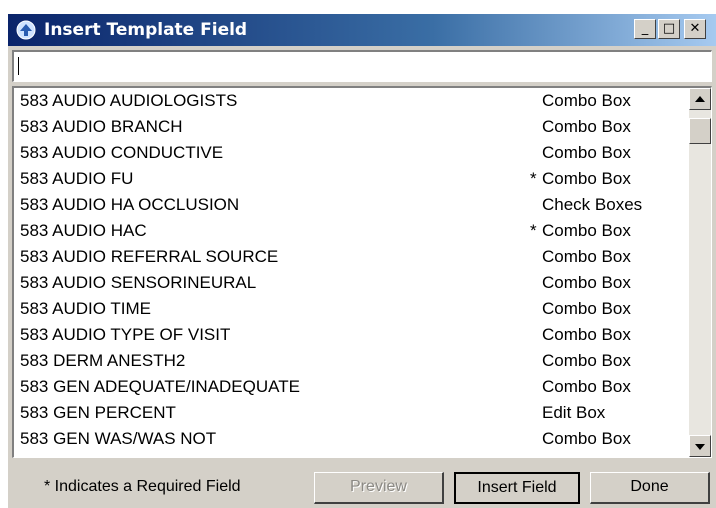 The image size is (716, 508). Describe the element at coordinates (86, 308) in the screenshot. I see `field-name: 583 AUDIO TIME` at that location.